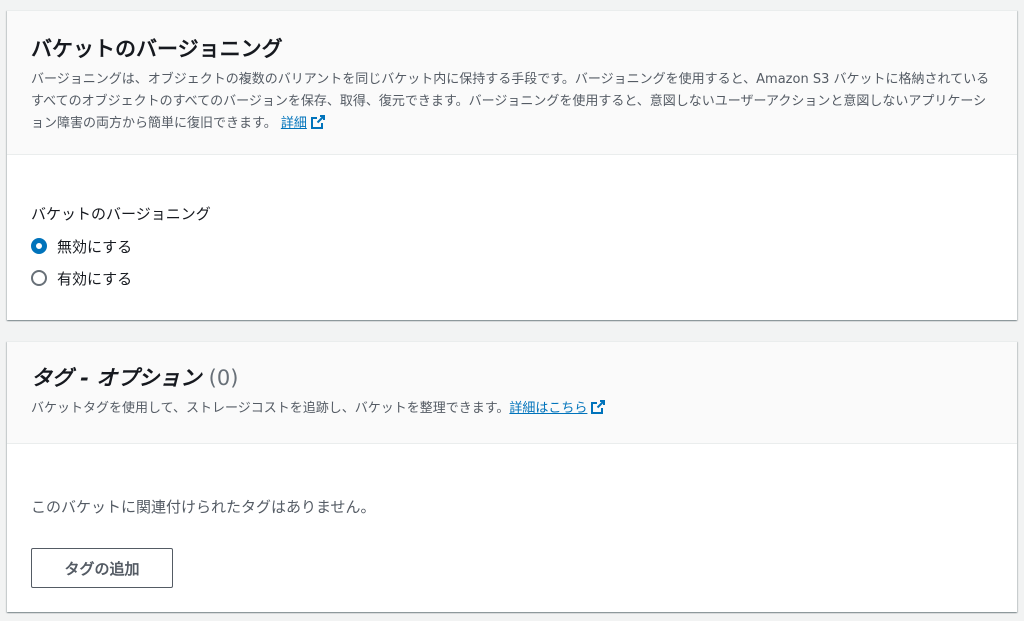 This screenshot has height=621, width=1024. Describe the element at coordinates (39, 246) in the screenshot. I see `radio-button-checked` at that location.